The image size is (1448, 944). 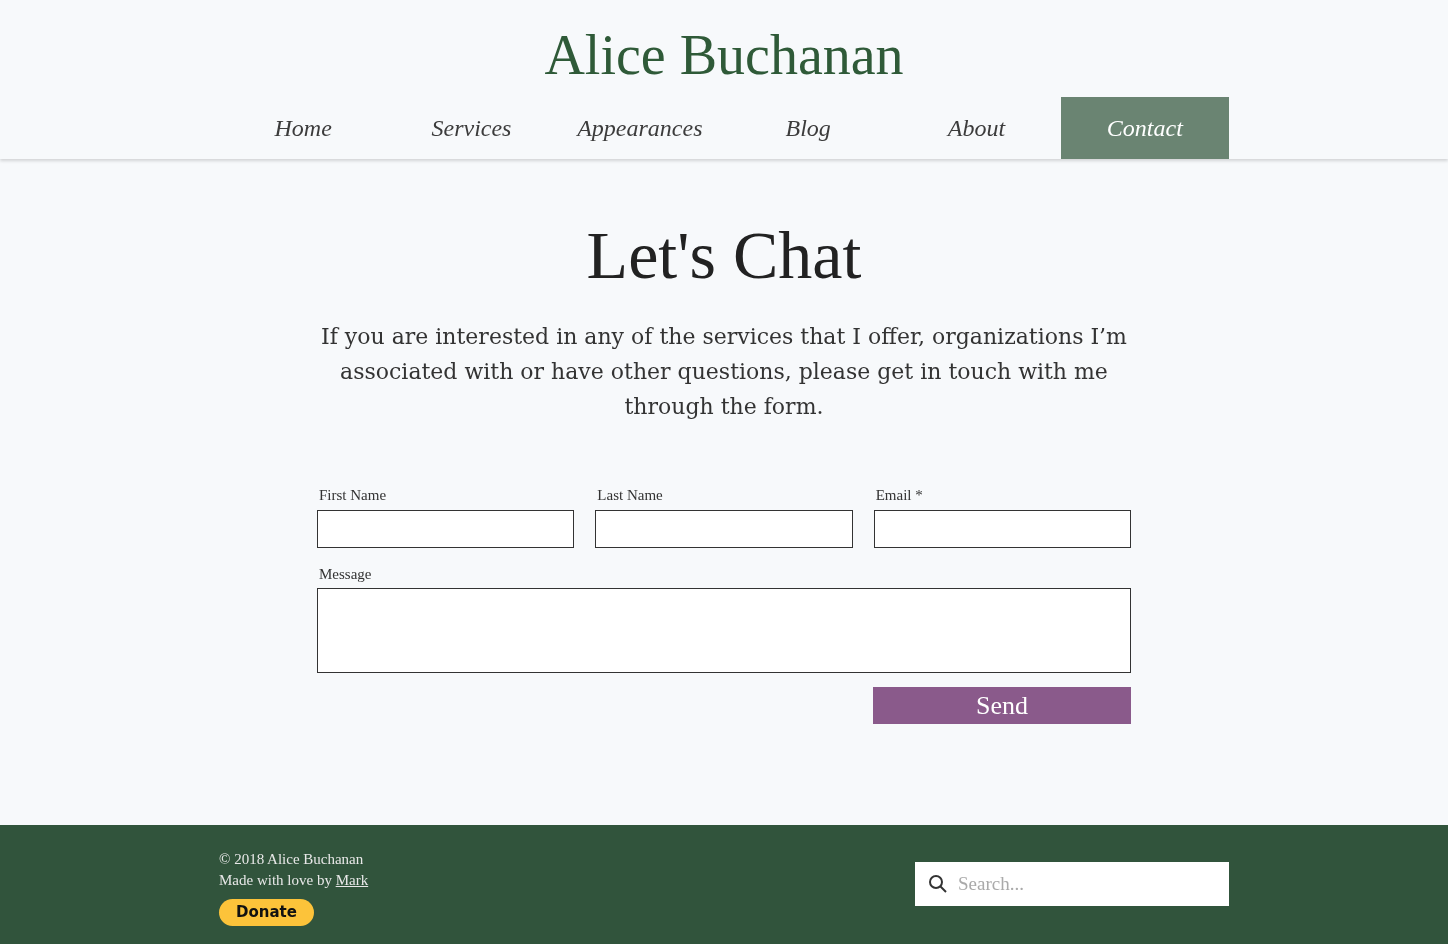 I want to click on nav-link: Services, so click(x=471, y=128).